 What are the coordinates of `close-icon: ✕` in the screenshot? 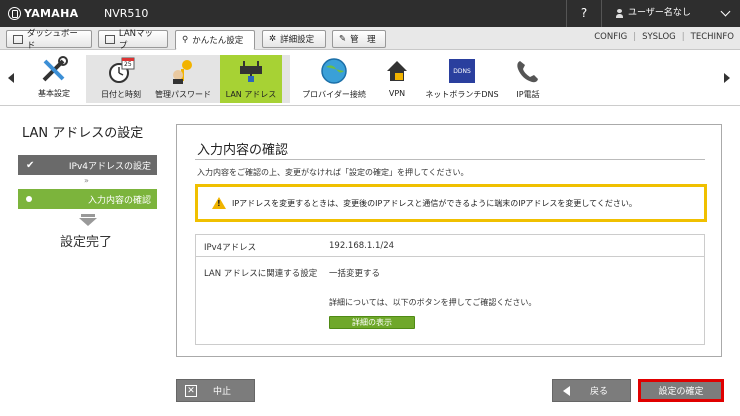 It's located at (191, 390).